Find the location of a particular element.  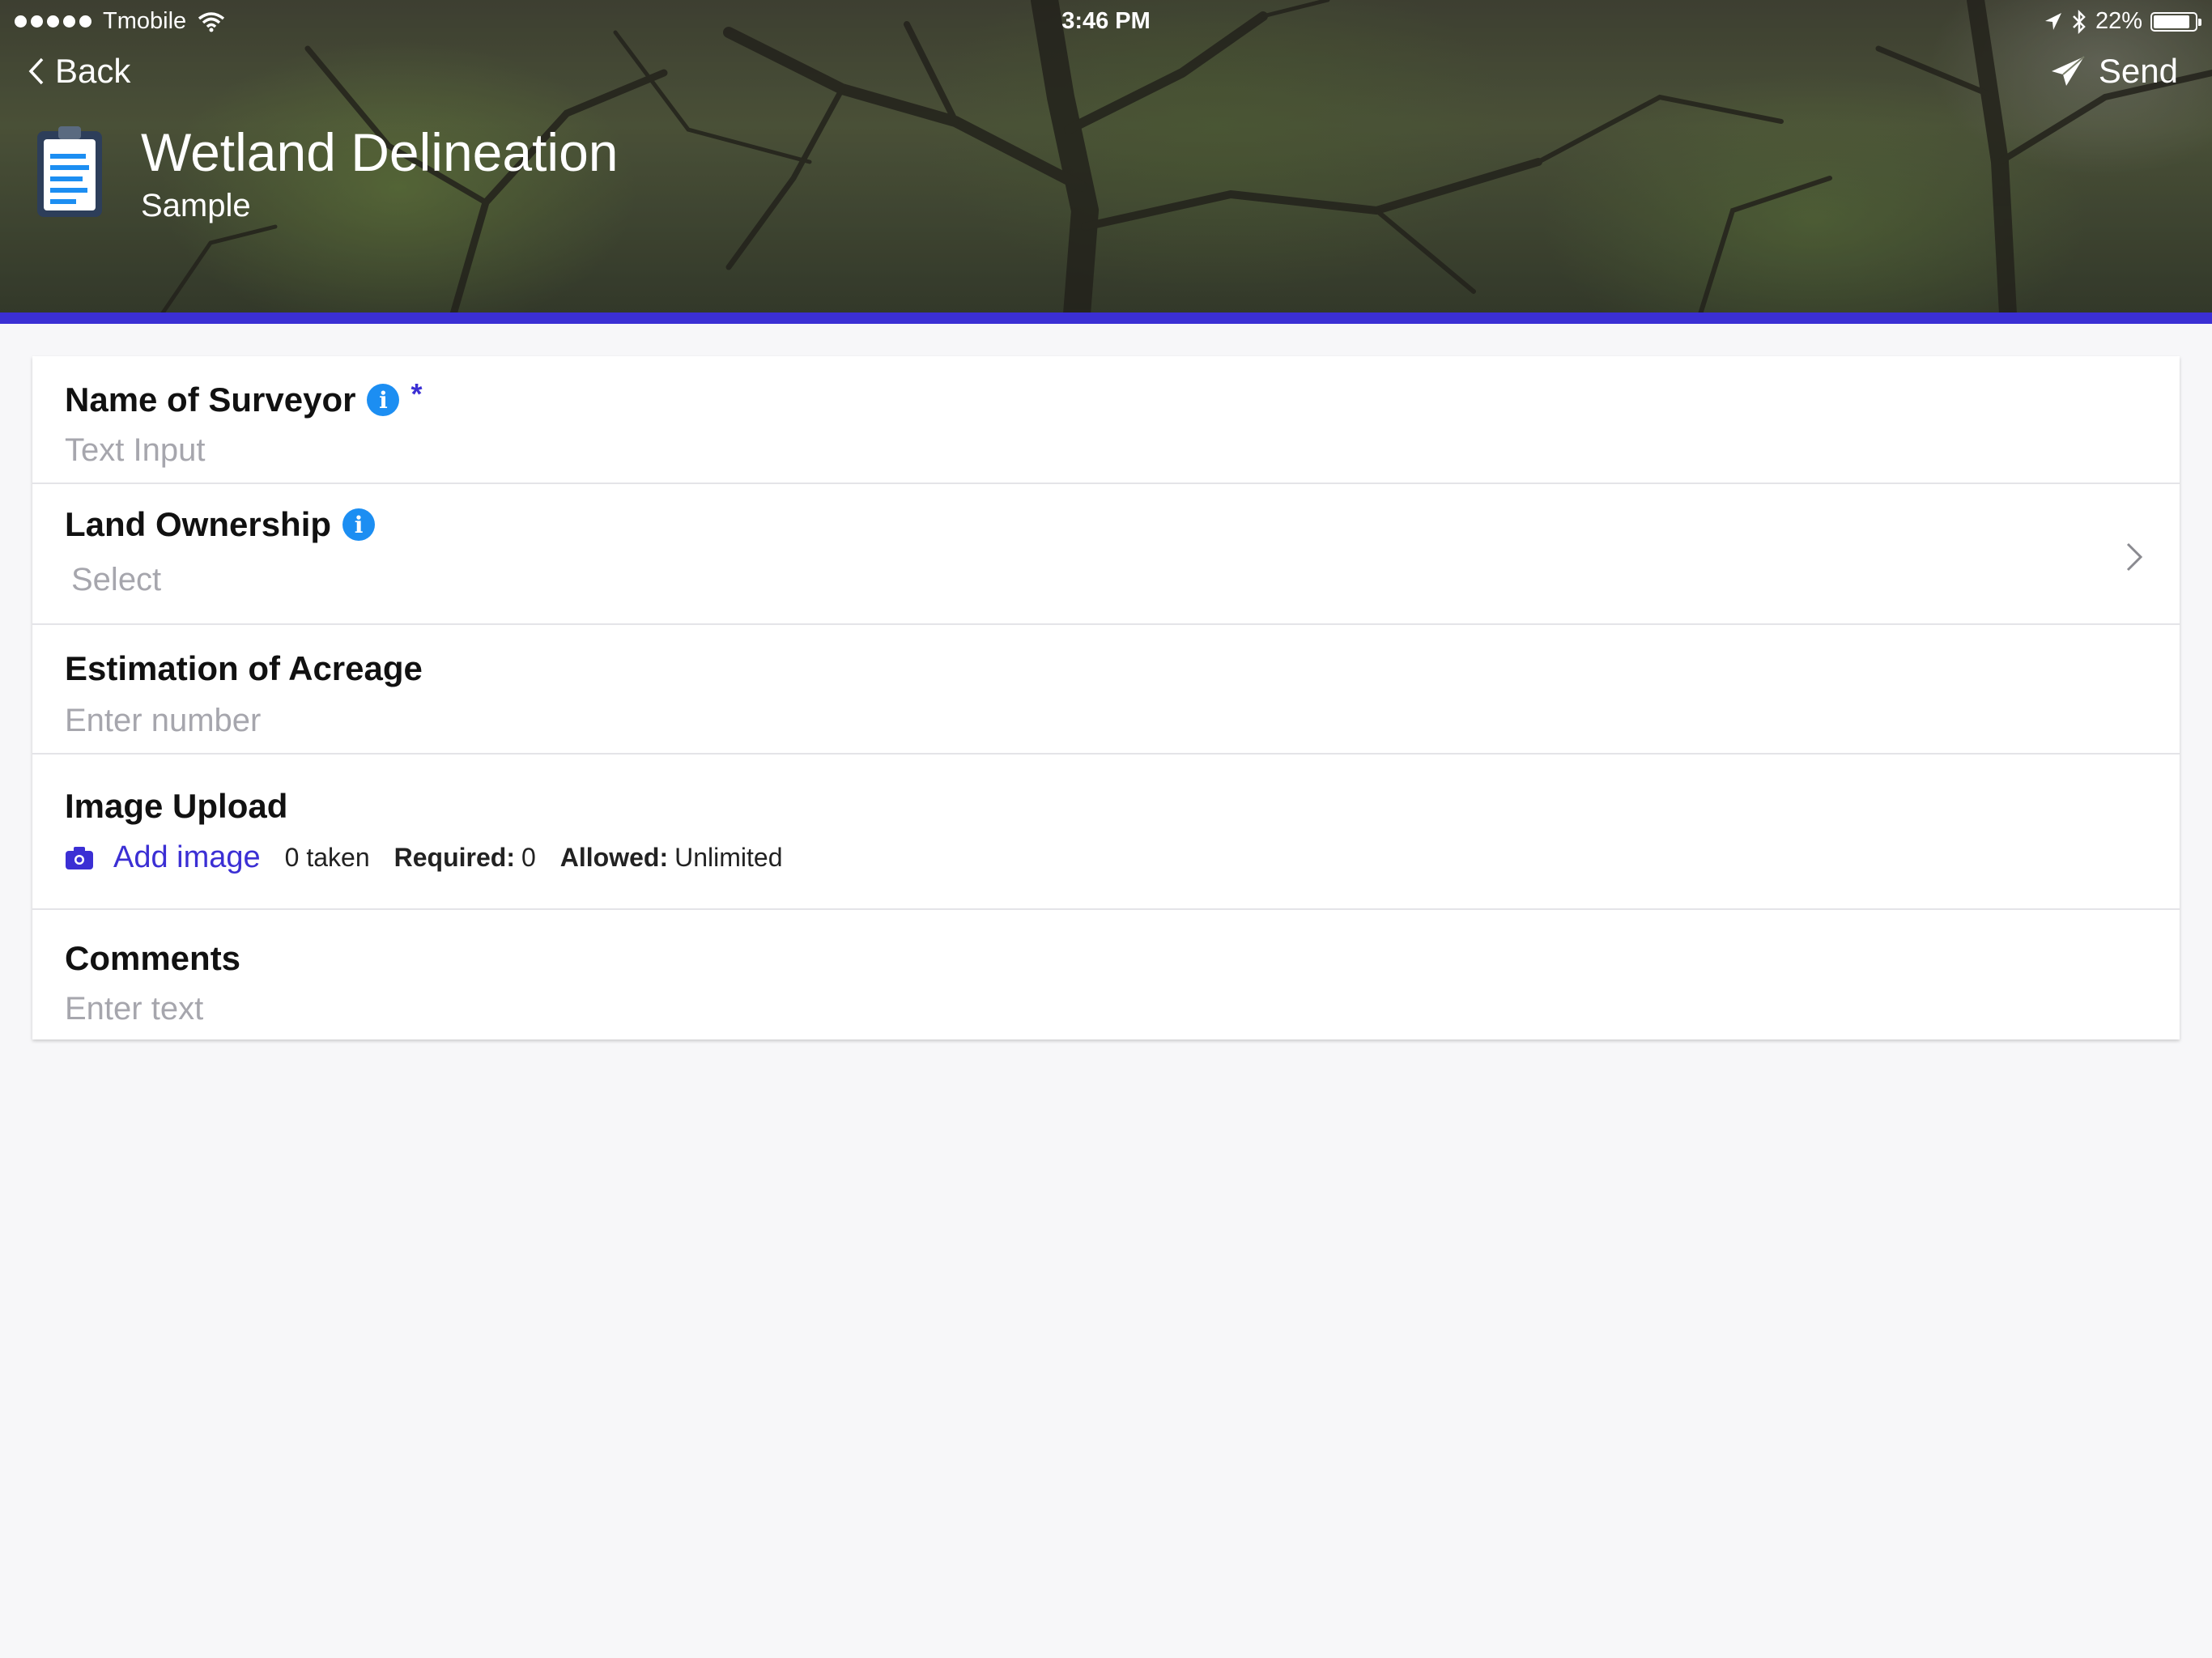

chevron-right-icon is located at coordinates (2134, 557).